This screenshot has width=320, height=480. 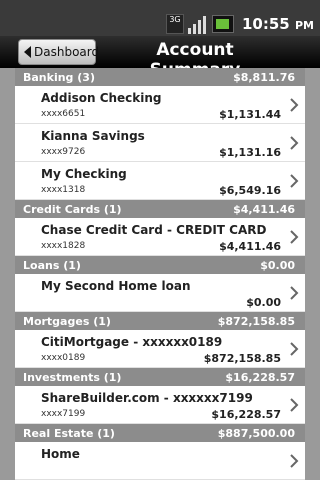 I want to click on section-header: Credit Cards (1) $4,411.46, so click(x=160, y=209).